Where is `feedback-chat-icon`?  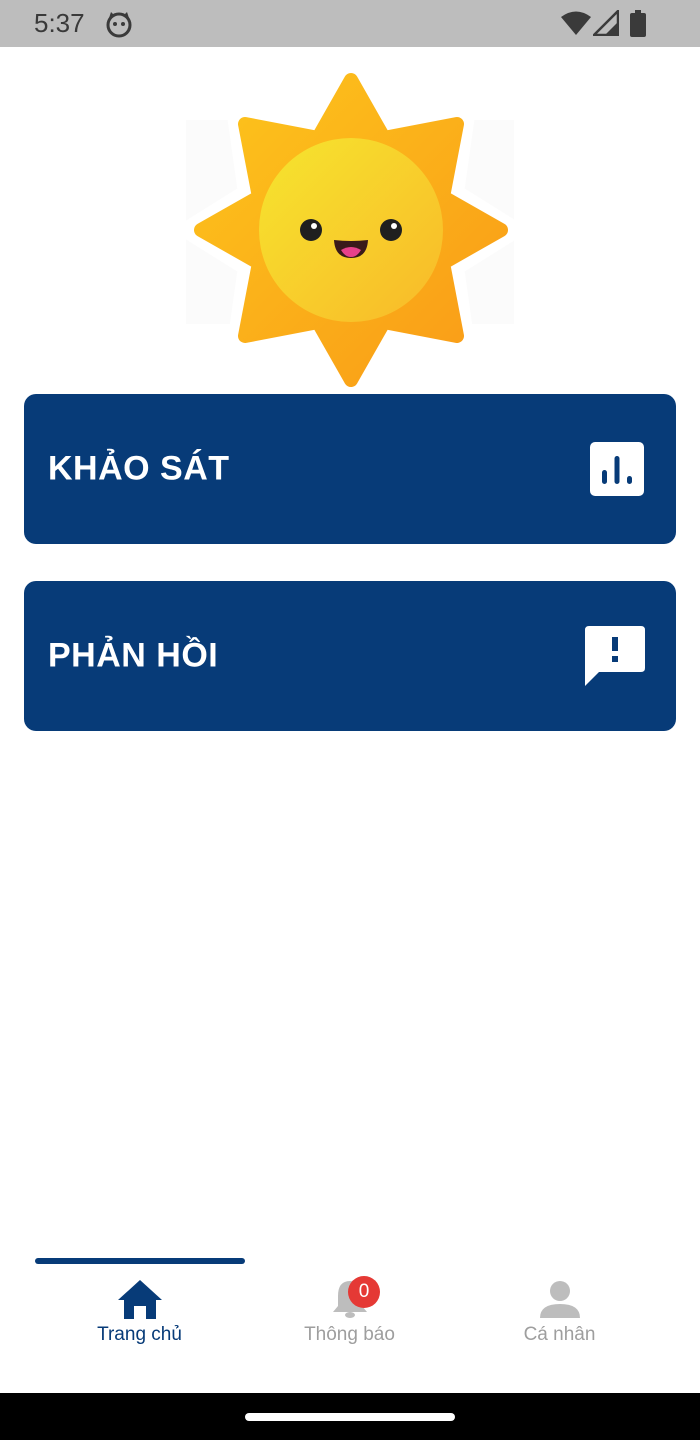
feedback-chat-icon is located at coordinates (615, 656).